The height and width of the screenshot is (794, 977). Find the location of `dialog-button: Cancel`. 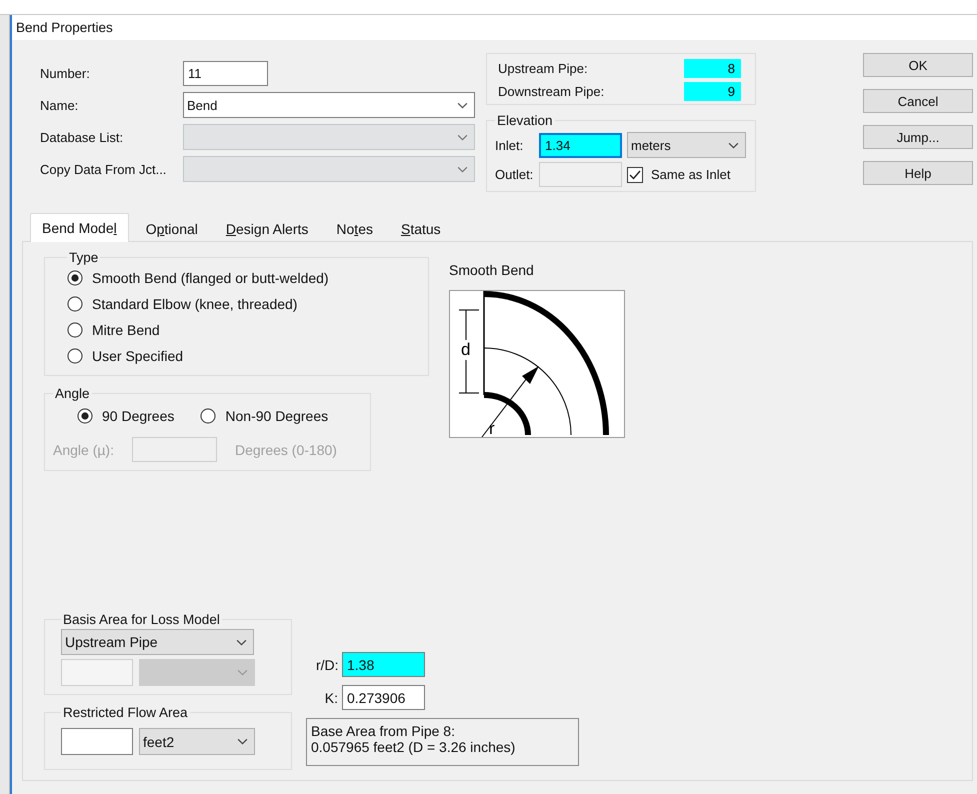

dialog-button: Cancel is located at coordinates (918, 101).